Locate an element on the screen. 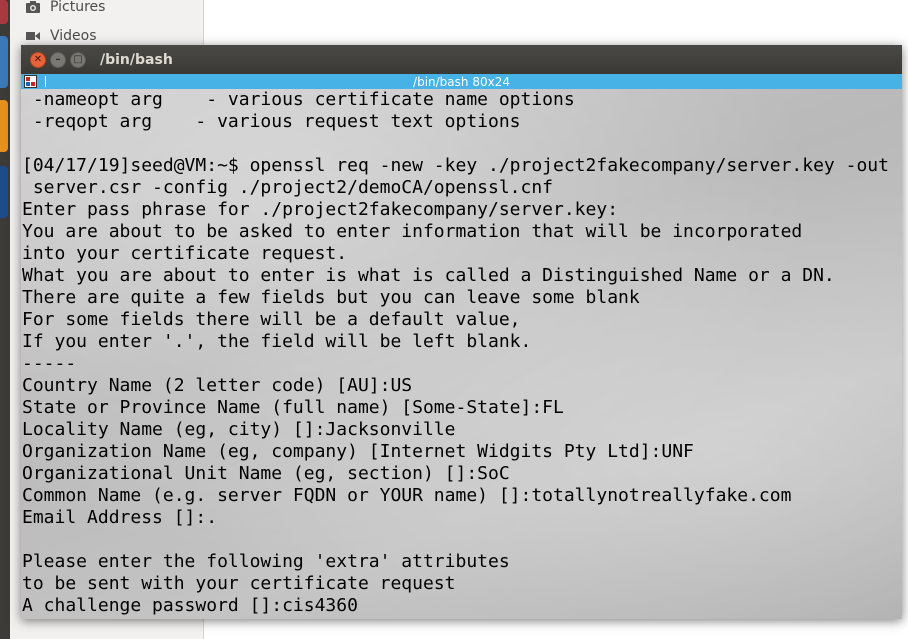 The image size is (908, 639). terminal-line: Email Address []:. is located at coordinates (120, 517).